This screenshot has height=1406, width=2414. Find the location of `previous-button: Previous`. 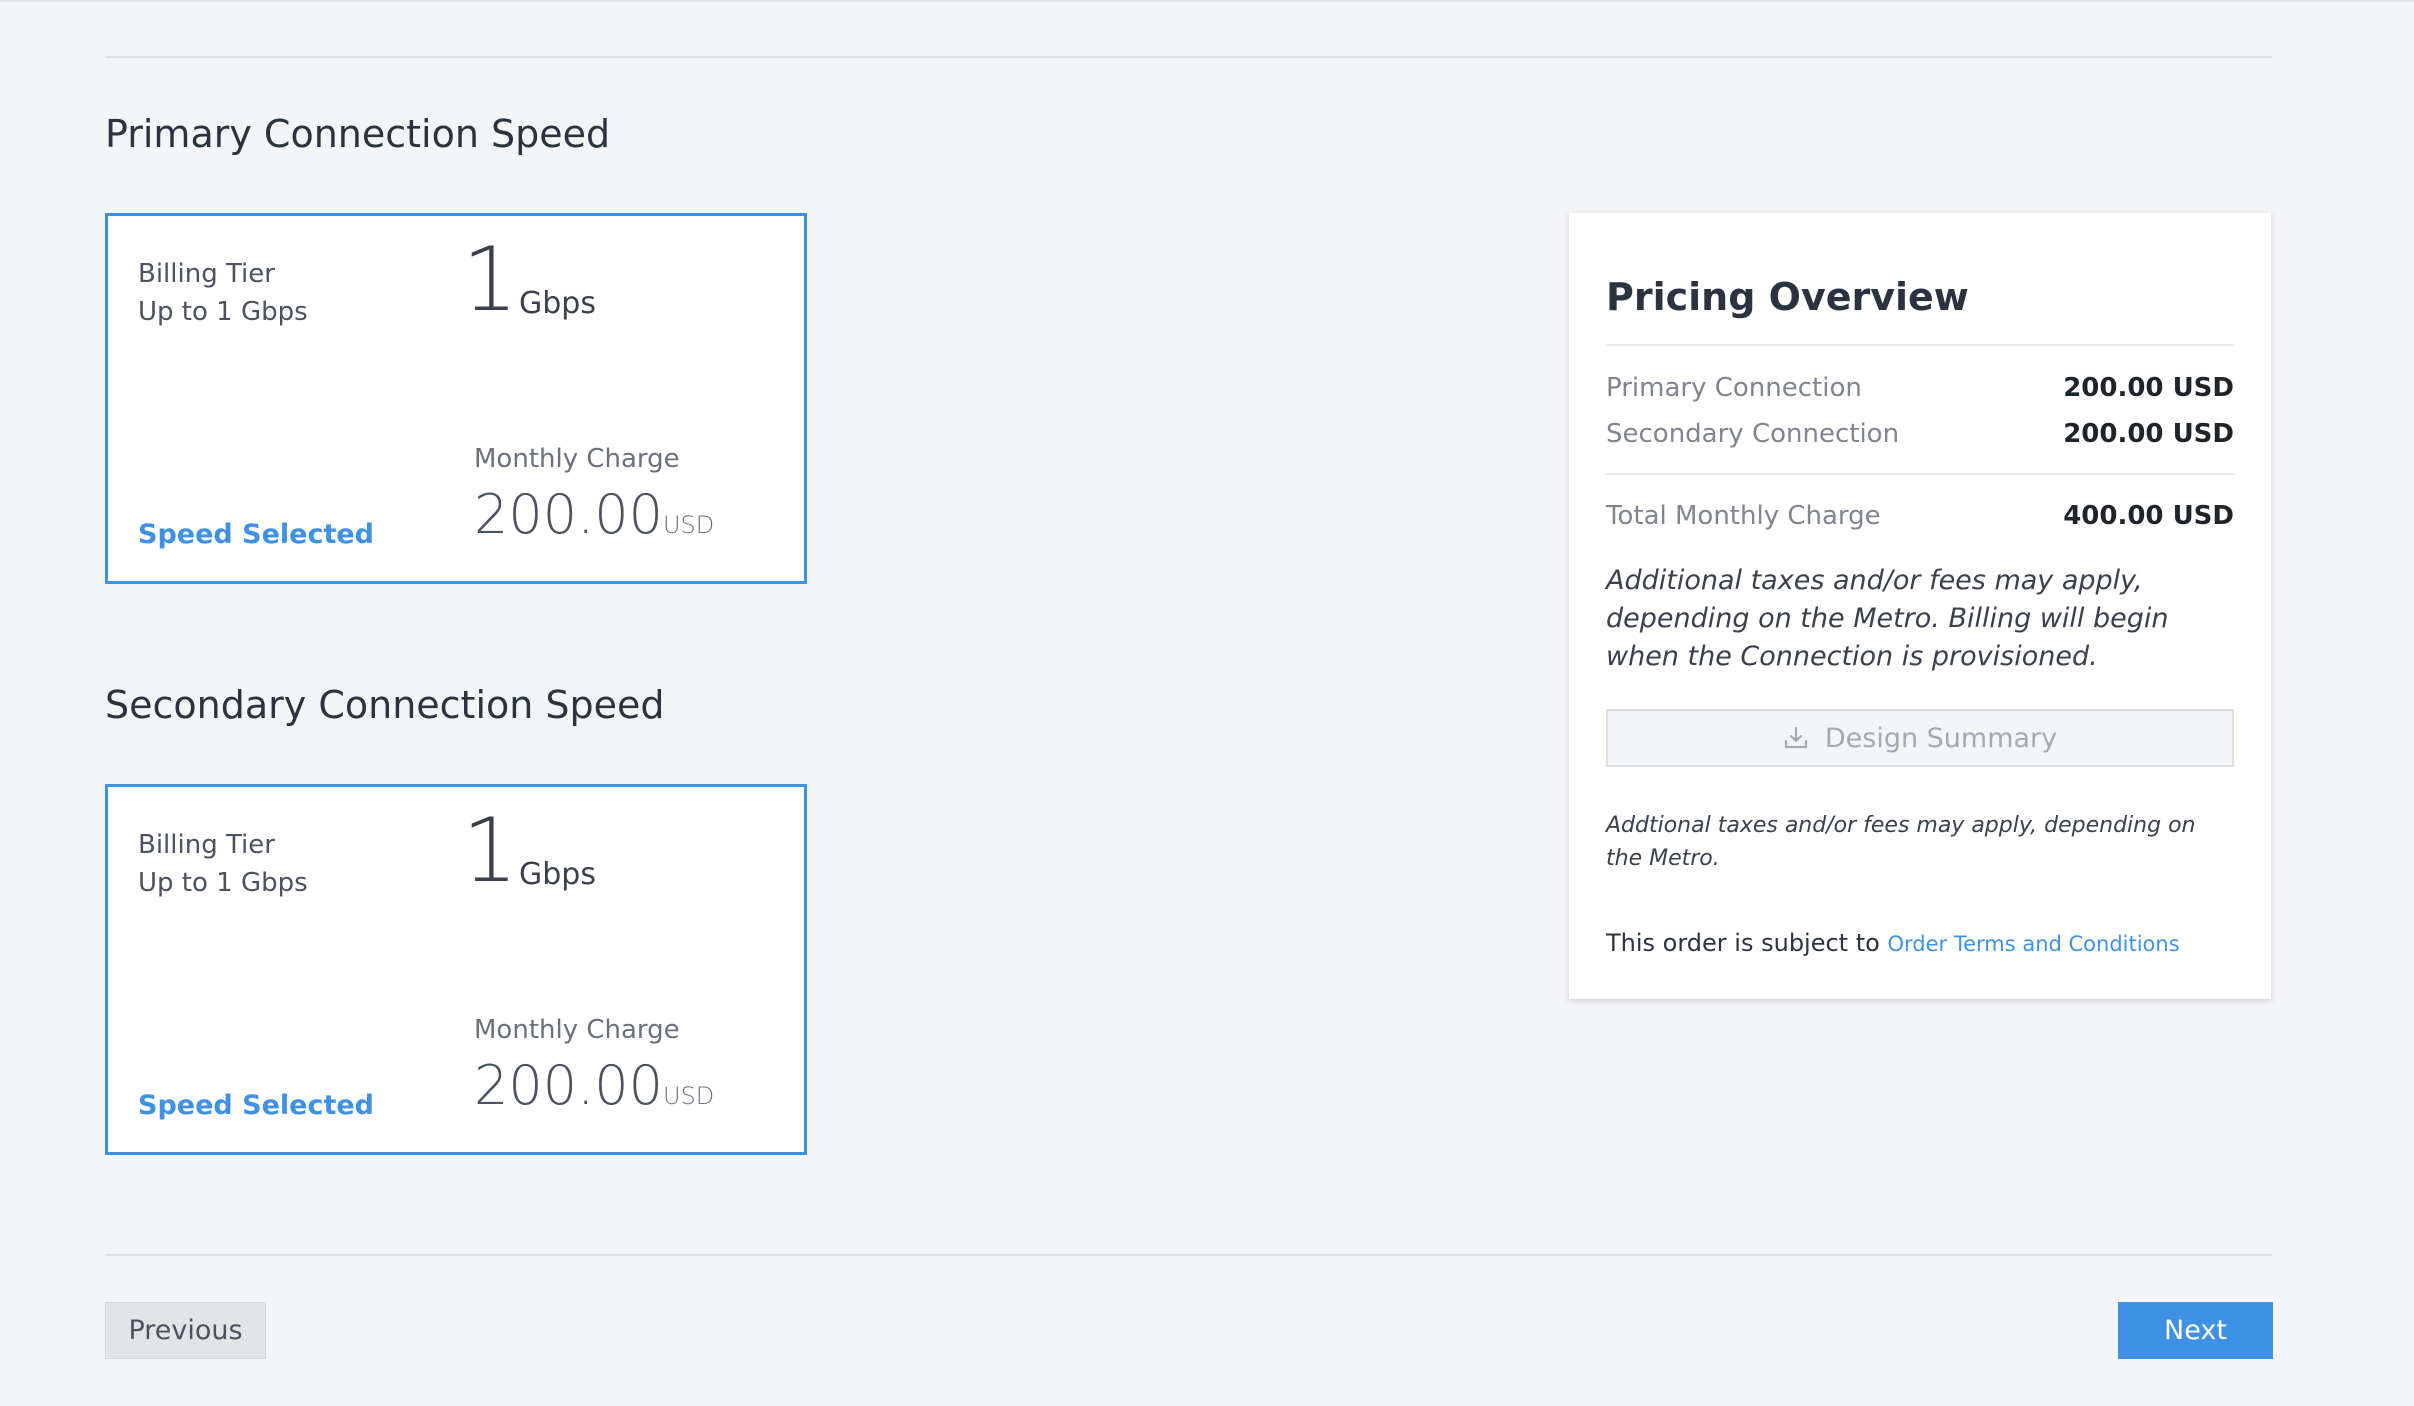

previous-button: Previous is located at coordinates (185, 1330).